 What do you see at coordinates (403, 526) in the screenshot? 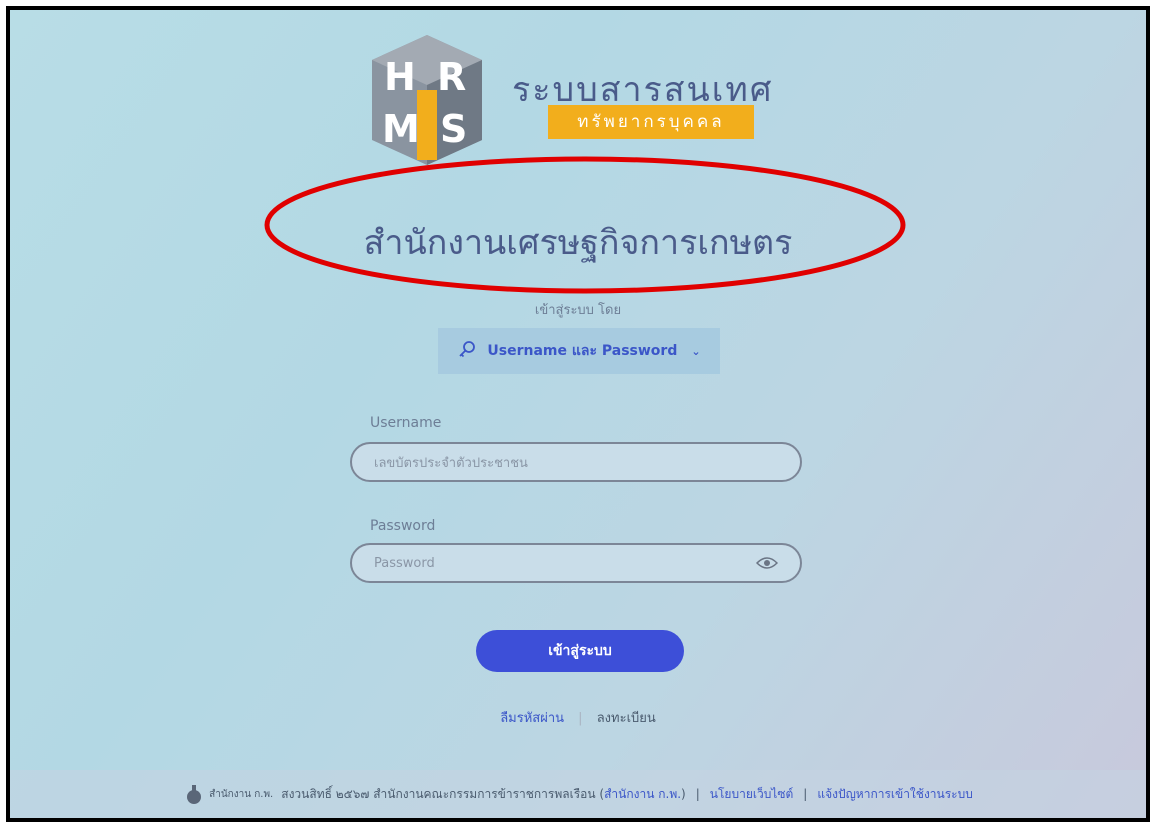
I see `password-label: Password` at bounding box center [403, 526].